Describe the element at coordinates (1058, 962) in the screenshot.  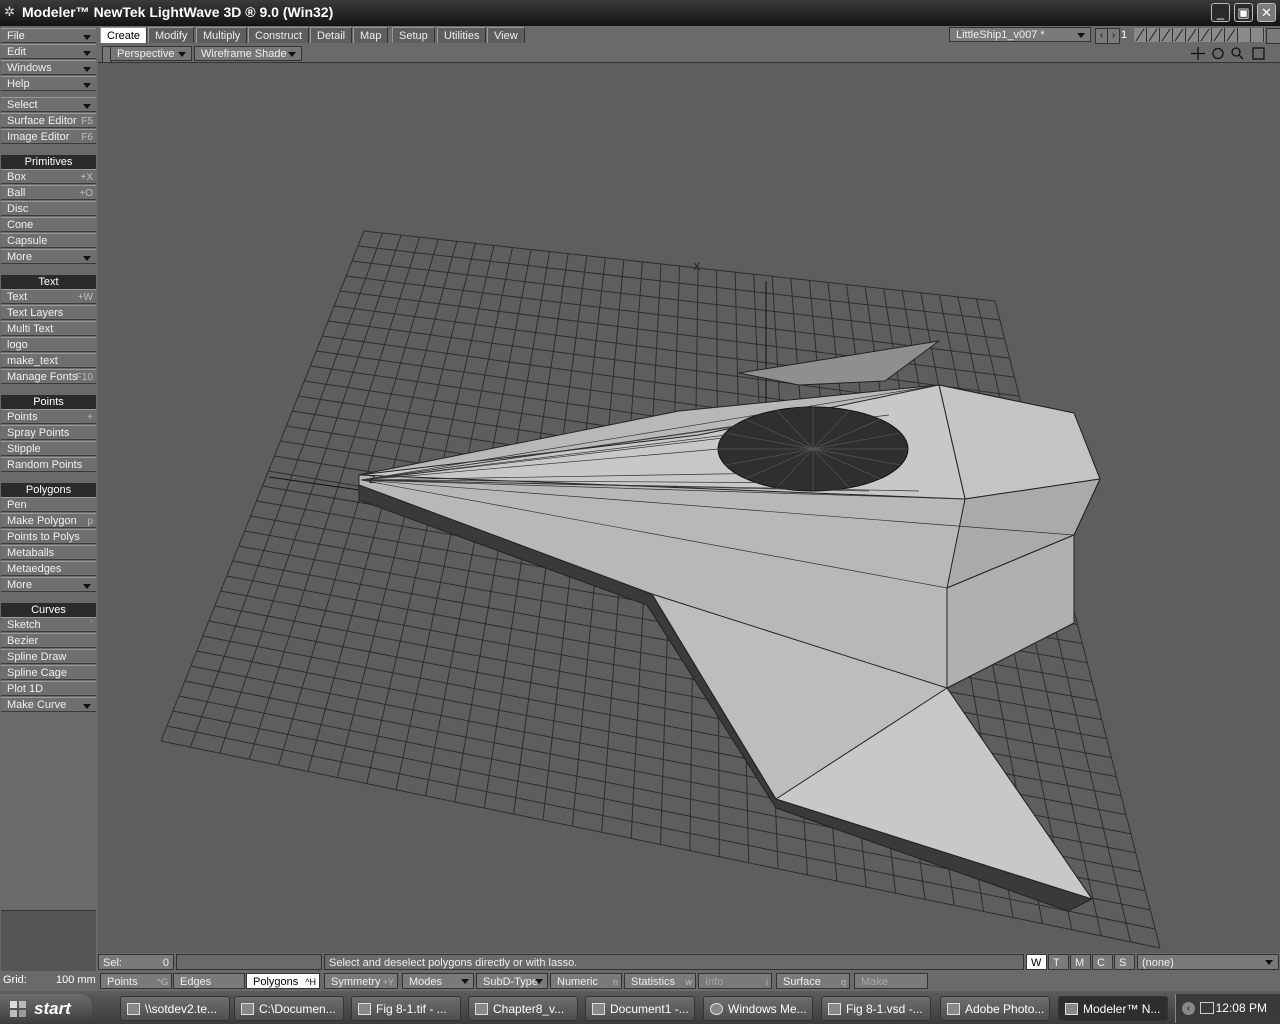
I see `wtmcs-t-button: T` at that location.